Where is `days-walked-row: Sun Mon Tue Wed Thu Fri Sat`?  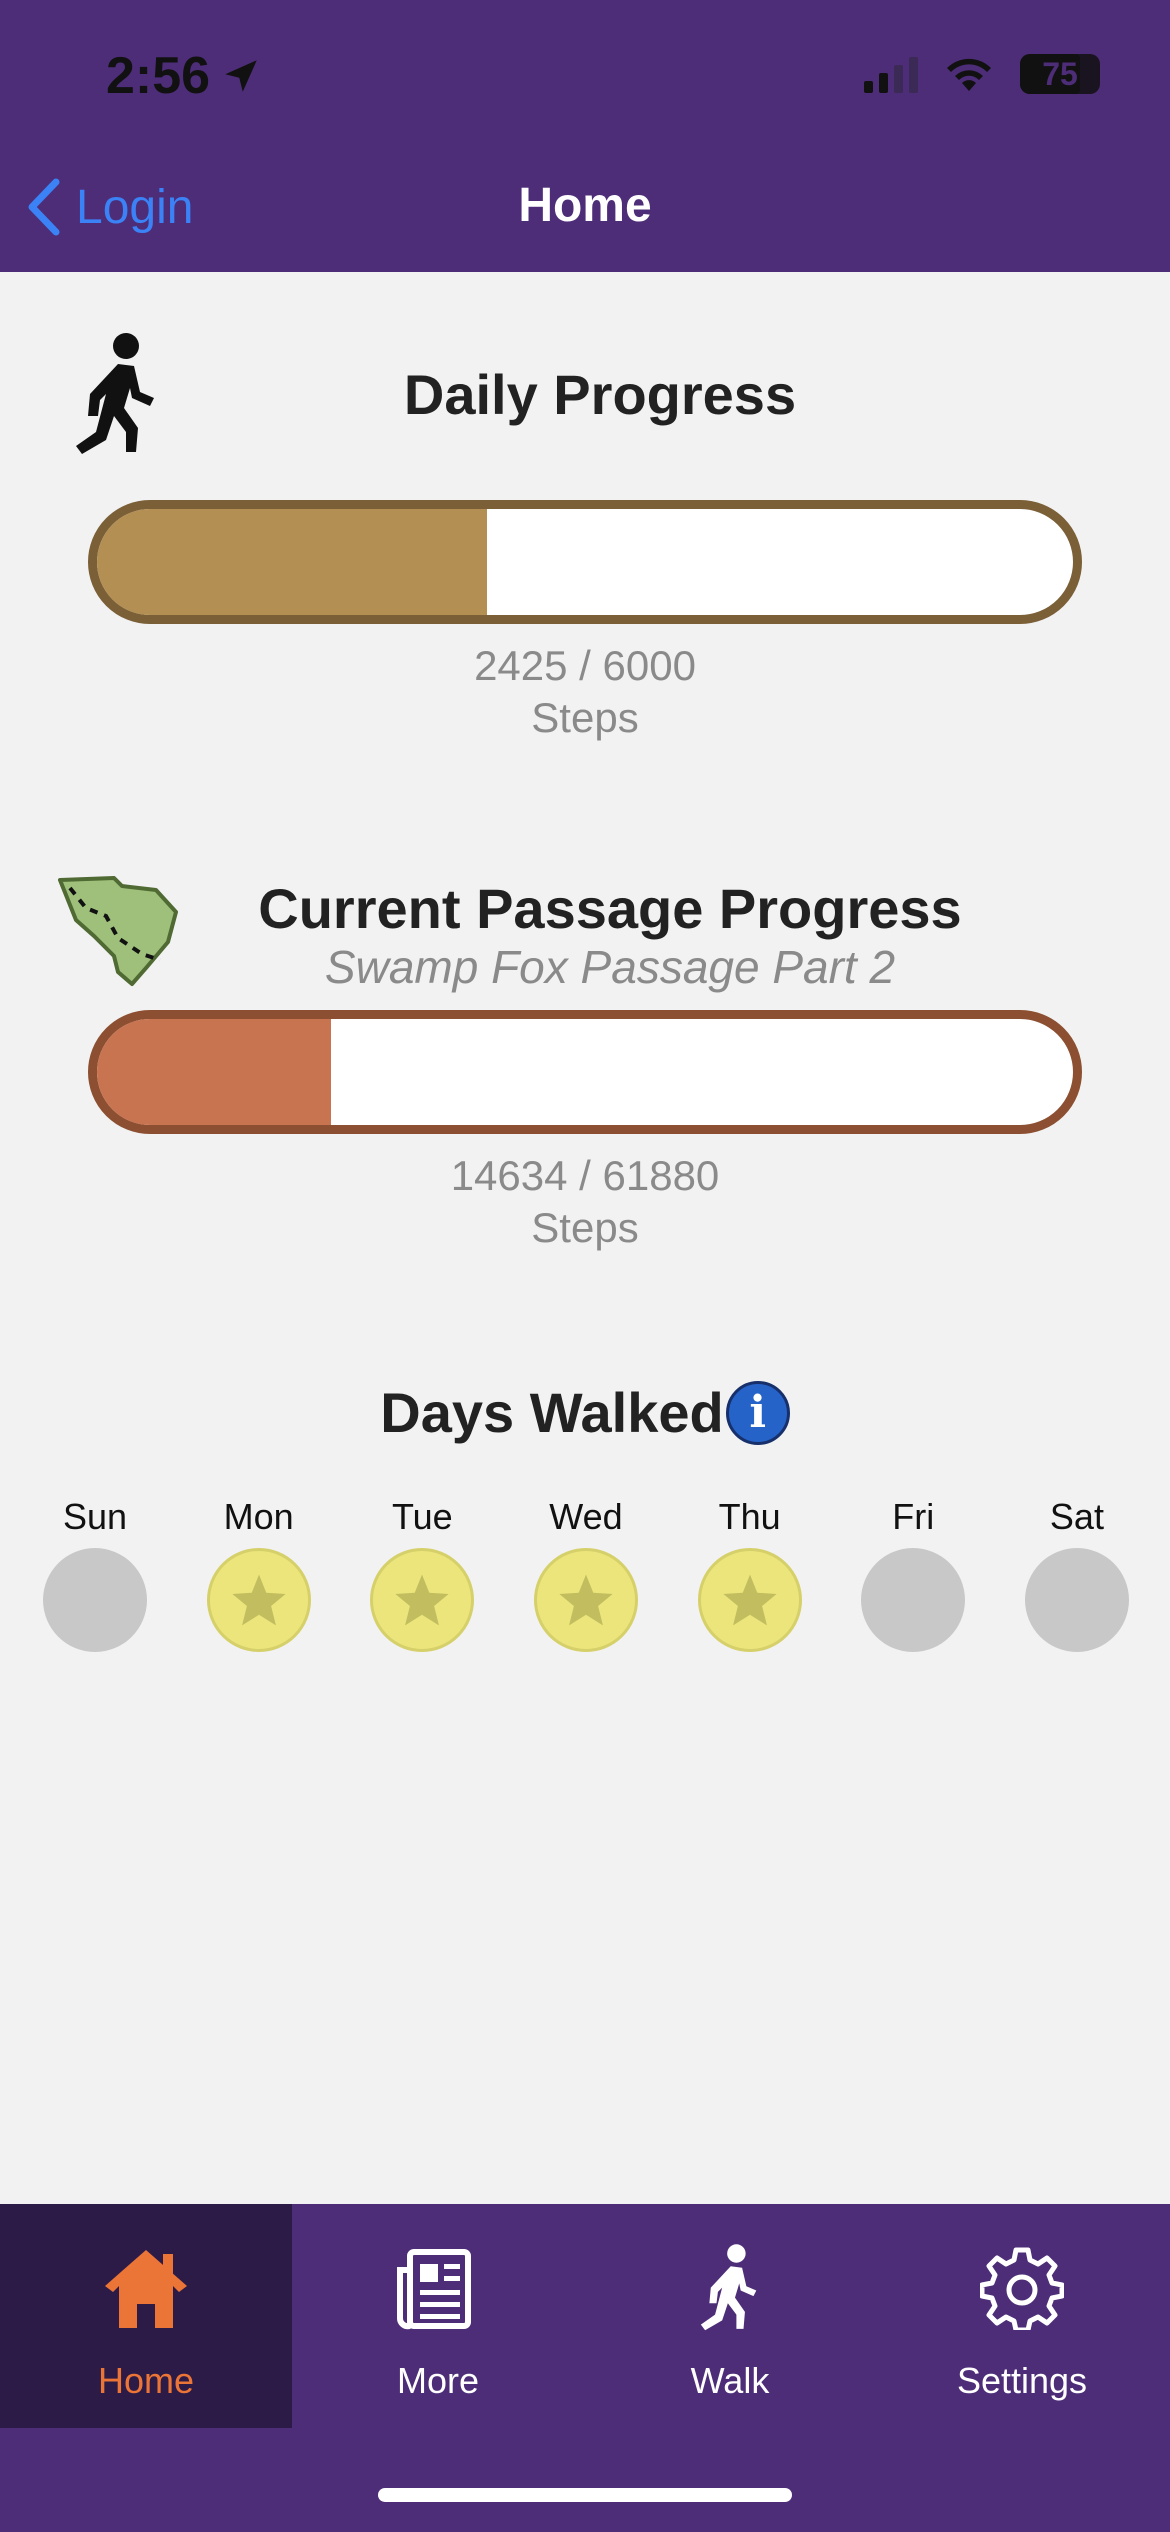 days-walked-row: Sun Mon Tue Wed Thu Fri Sat is located at coordinates (586, 1574).